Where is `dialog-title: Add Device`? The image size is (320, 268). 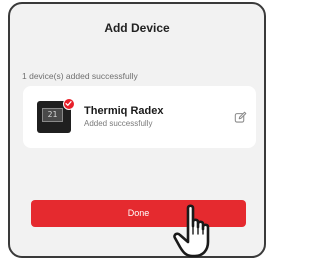
dialog-title: Add Device is located at coordinates (137, 28).